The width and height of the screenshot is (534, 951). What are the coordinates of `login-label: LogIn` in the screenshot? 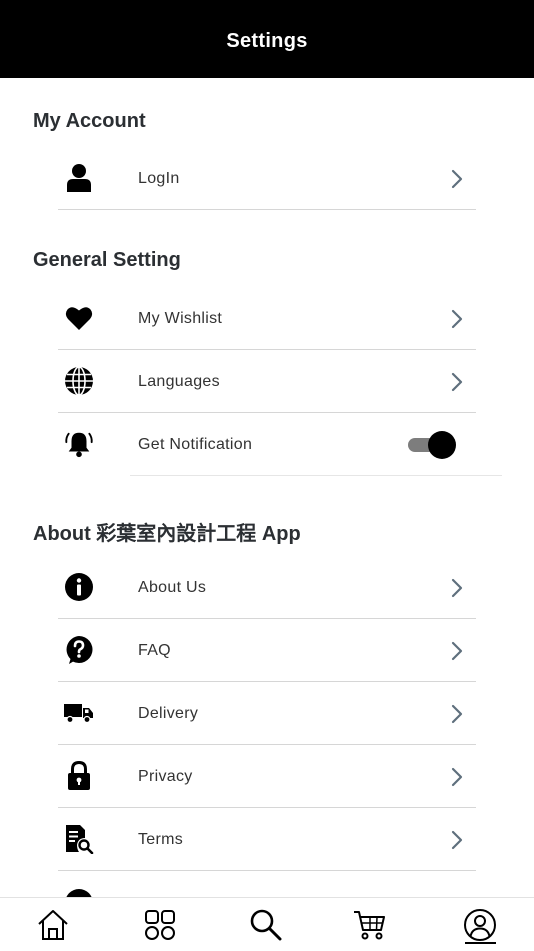 It's located at (159, 178).